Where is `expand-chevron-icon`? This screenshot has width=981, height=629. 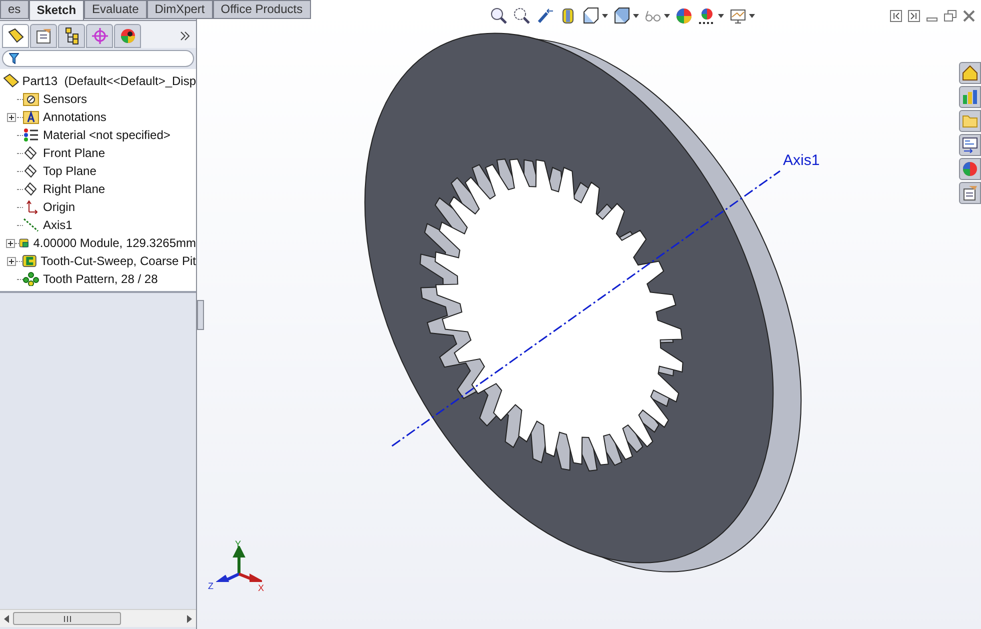
expand-chevron-icon is located at coordinates (185, 36).